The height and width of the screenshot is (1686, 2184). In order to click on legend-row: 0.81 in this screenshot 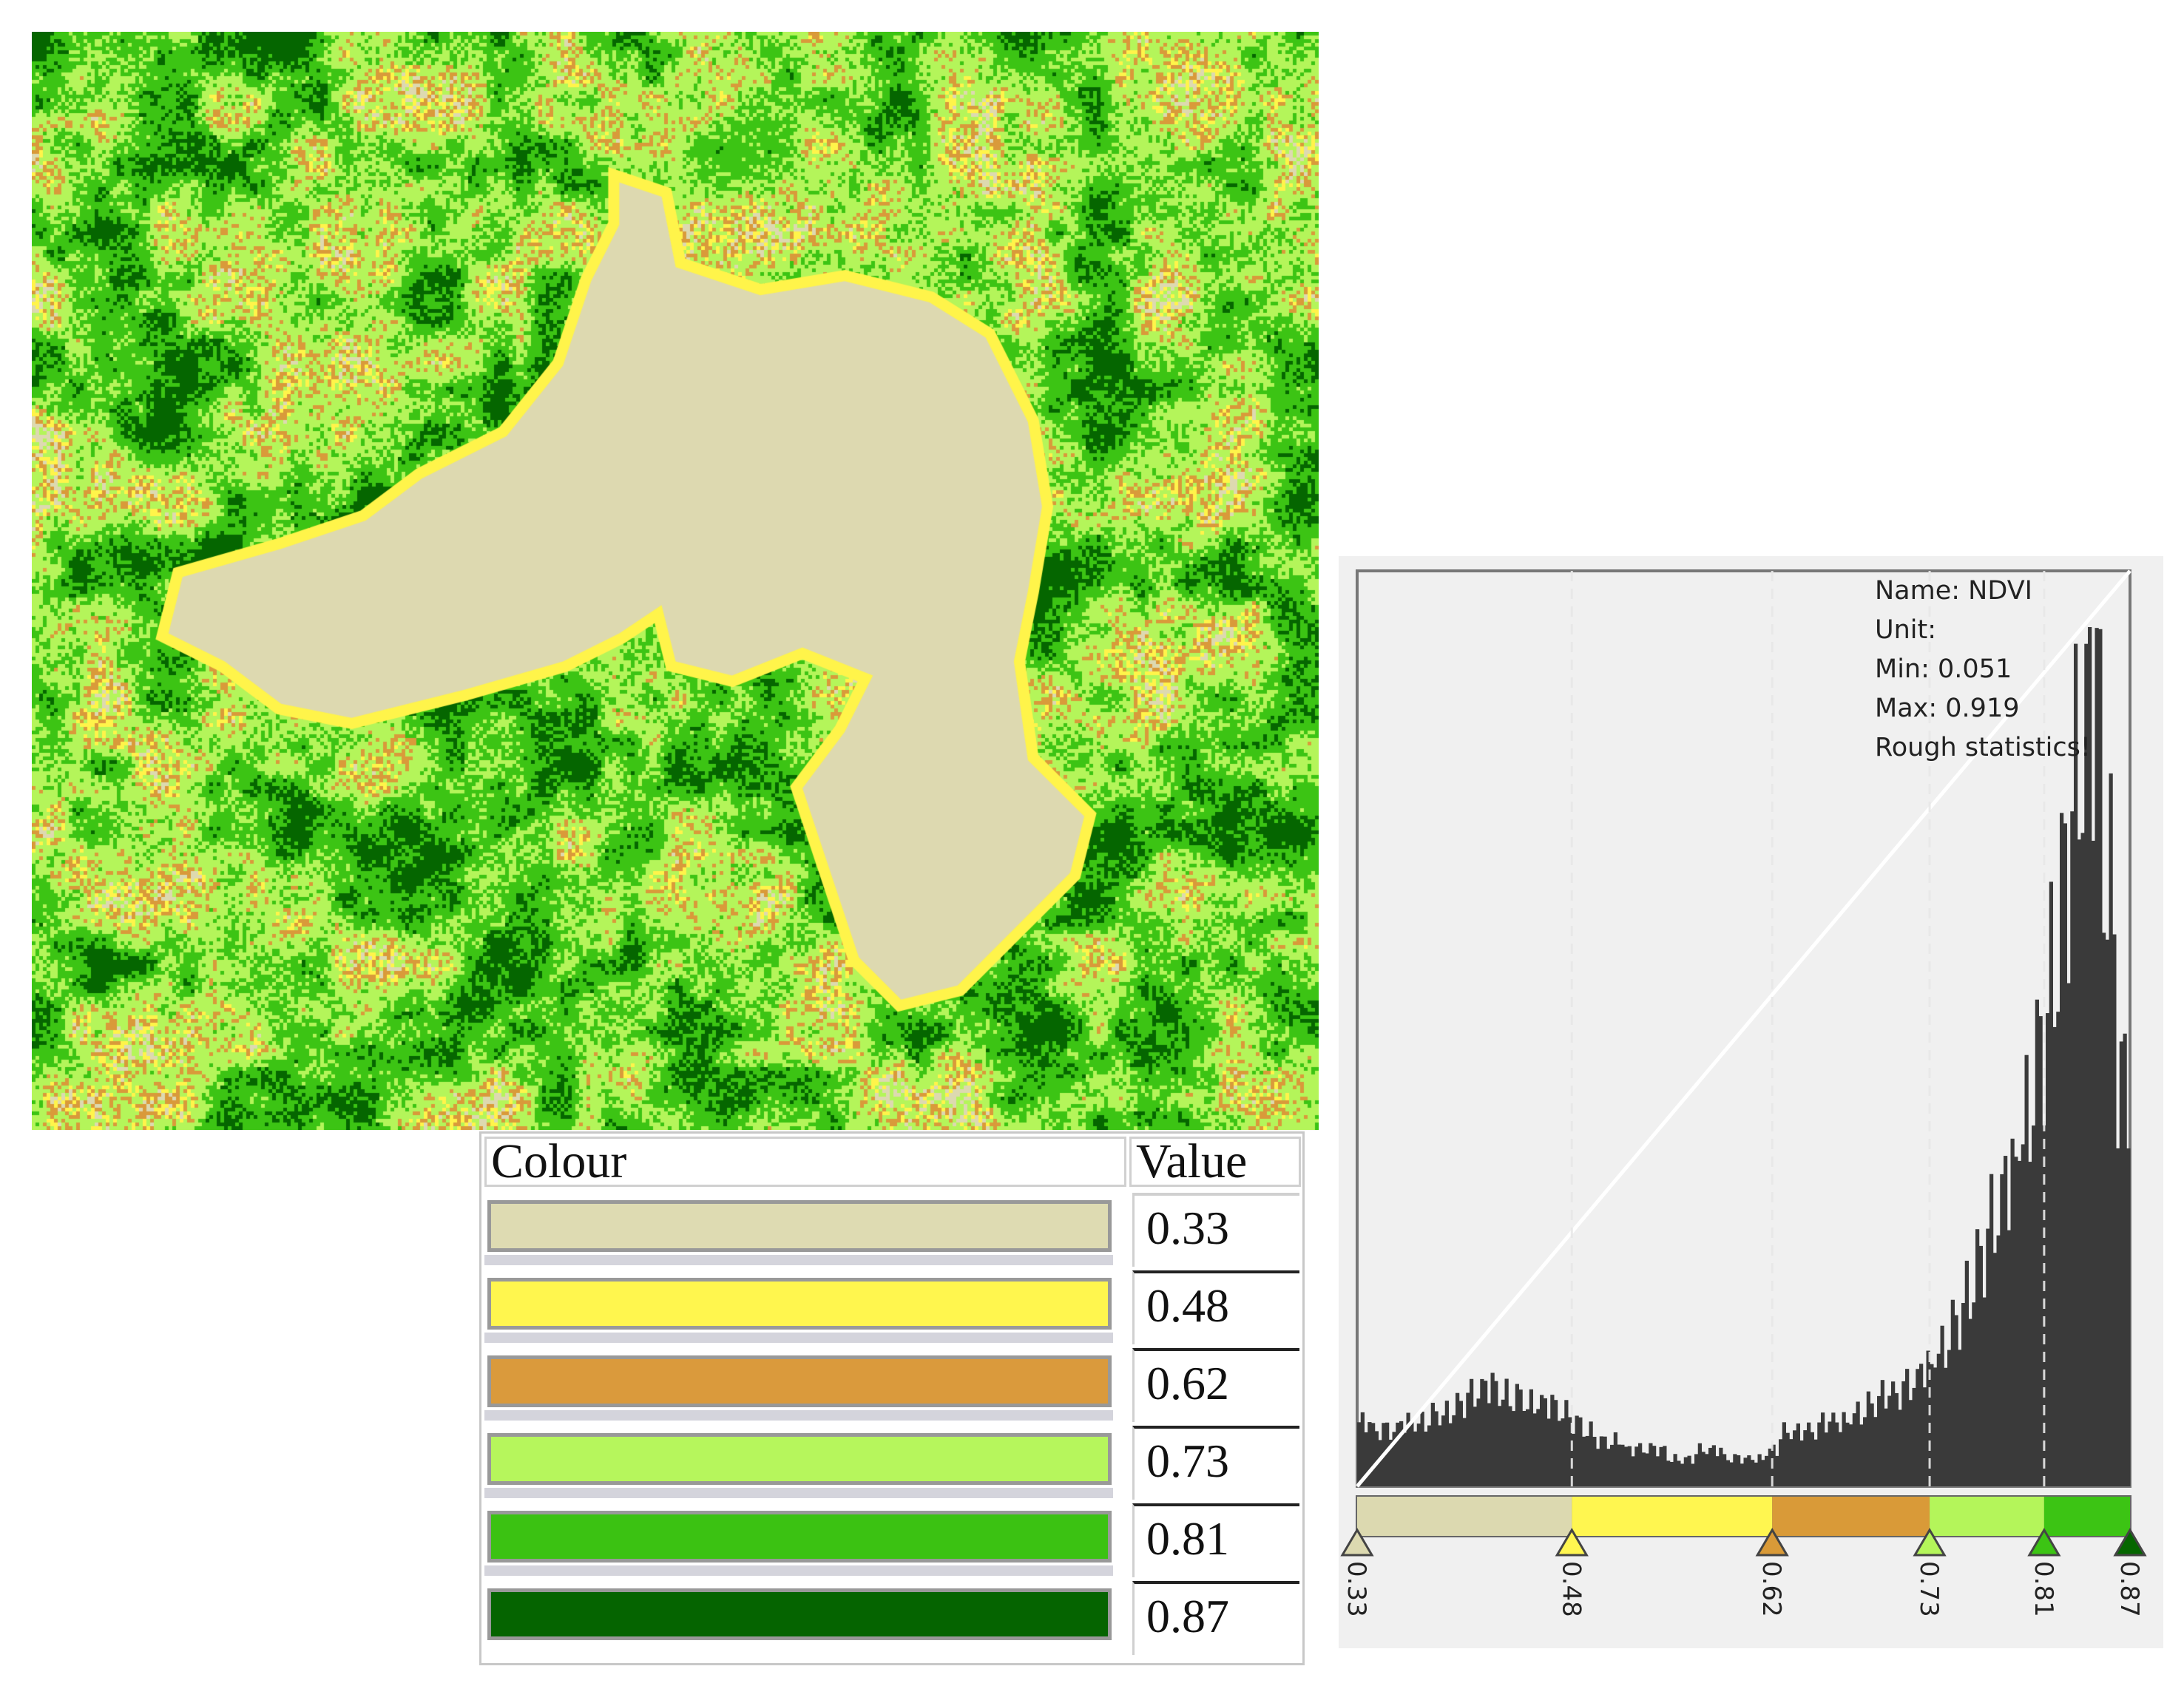, I will do `click(892, 1540)`.